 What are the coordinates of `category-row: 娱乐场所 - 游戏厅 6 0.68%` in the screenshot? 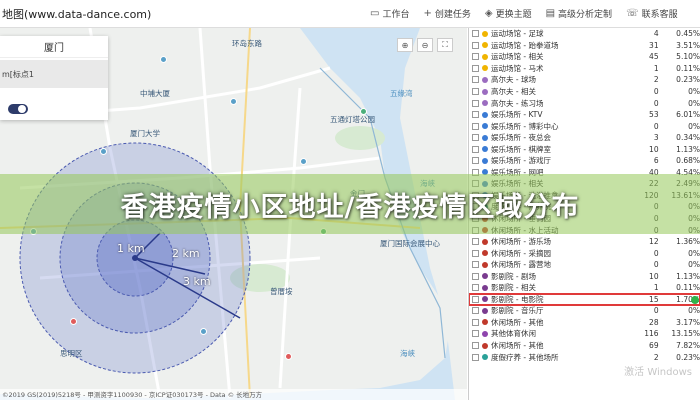 It's located at (584, 161).